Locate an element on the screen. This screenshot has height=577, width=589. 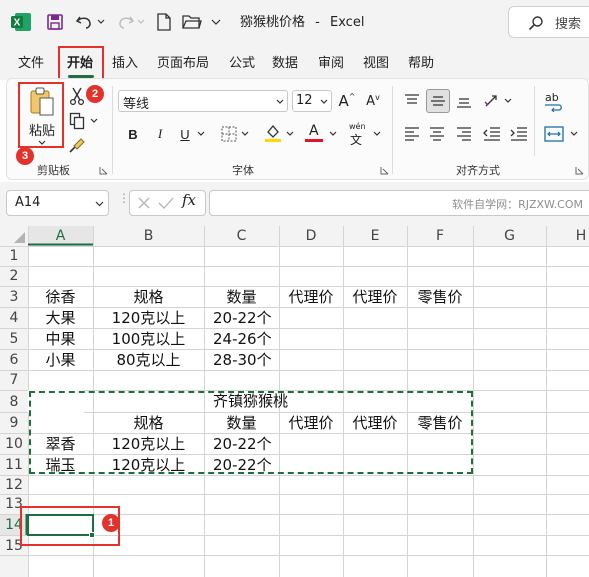
row-header-12: 12 is located at coordinates (14, 485).